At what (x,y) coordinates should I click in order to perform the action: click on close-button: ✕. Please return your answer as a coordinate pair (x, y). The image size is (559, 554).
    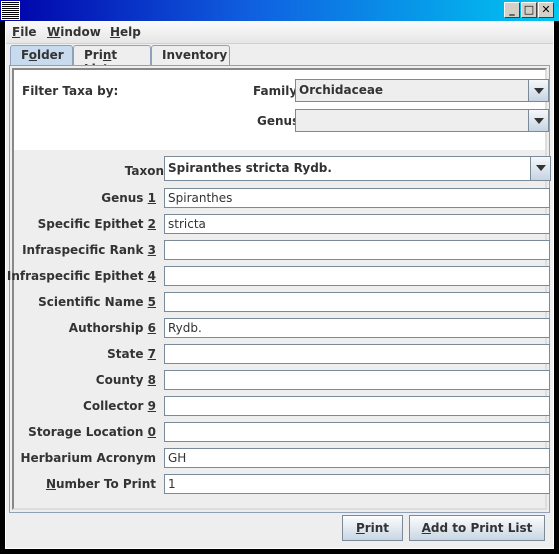
    Looking at the image, I should click on (546, 10).